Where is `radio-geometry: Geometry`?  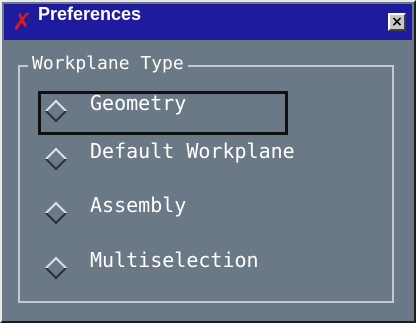
radio-geometry: Geometry is located at coordinates (163, 113).